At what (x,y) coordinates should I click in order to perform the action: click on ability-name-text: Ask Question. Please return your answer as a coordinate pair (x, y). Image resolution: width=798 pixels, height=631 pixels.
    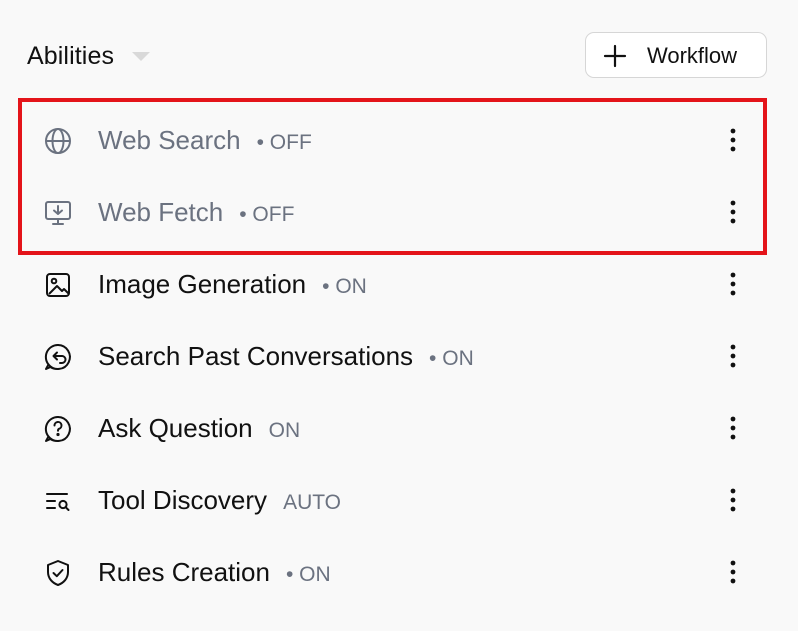
    Looking at the image, I should click on (175, 428).